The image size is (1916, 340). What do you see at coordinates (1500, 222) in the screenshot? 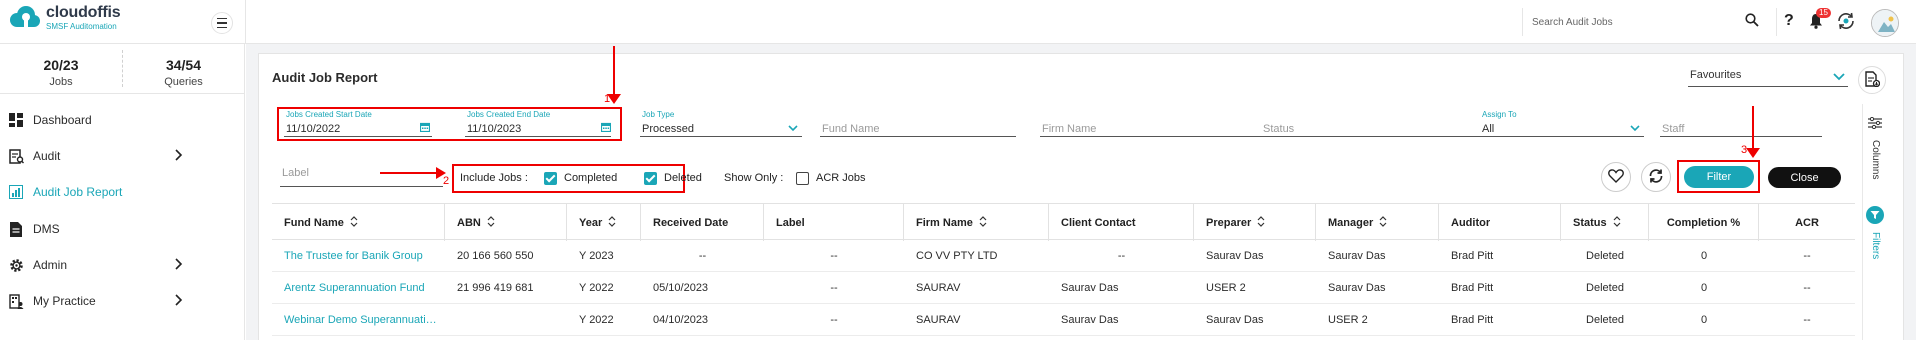
I see `column-header-auditor: Auditor` at bounding box center [1500, 222].